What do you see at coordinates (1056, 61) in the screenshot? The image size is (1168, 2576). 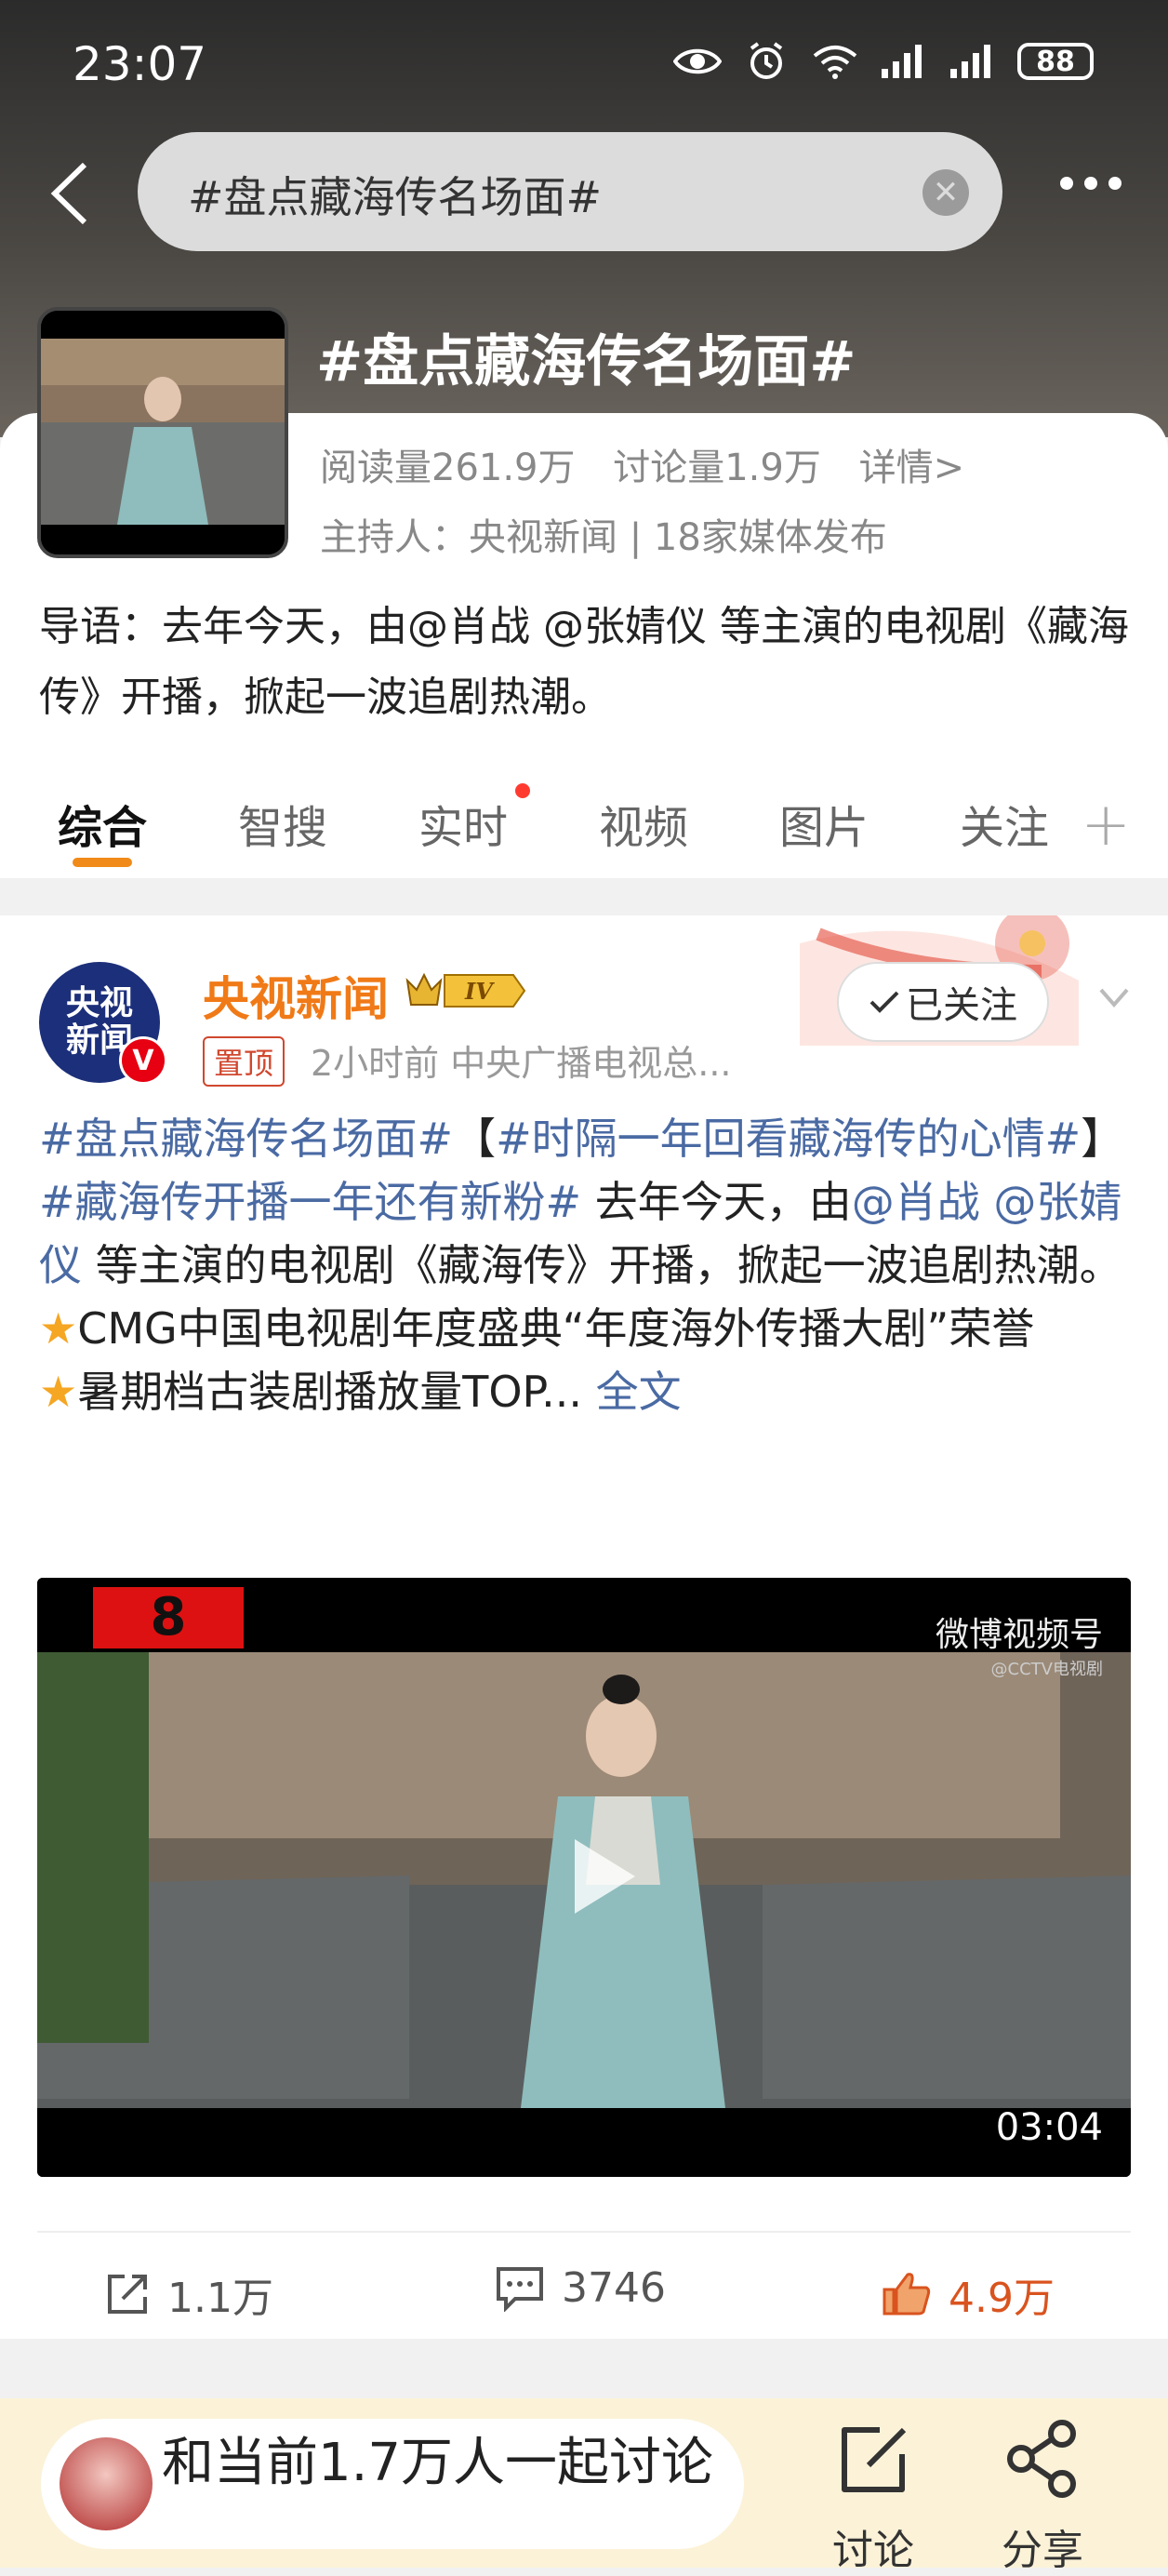 I see `battery-indicator: 88` at bounding box center [1056, 61].